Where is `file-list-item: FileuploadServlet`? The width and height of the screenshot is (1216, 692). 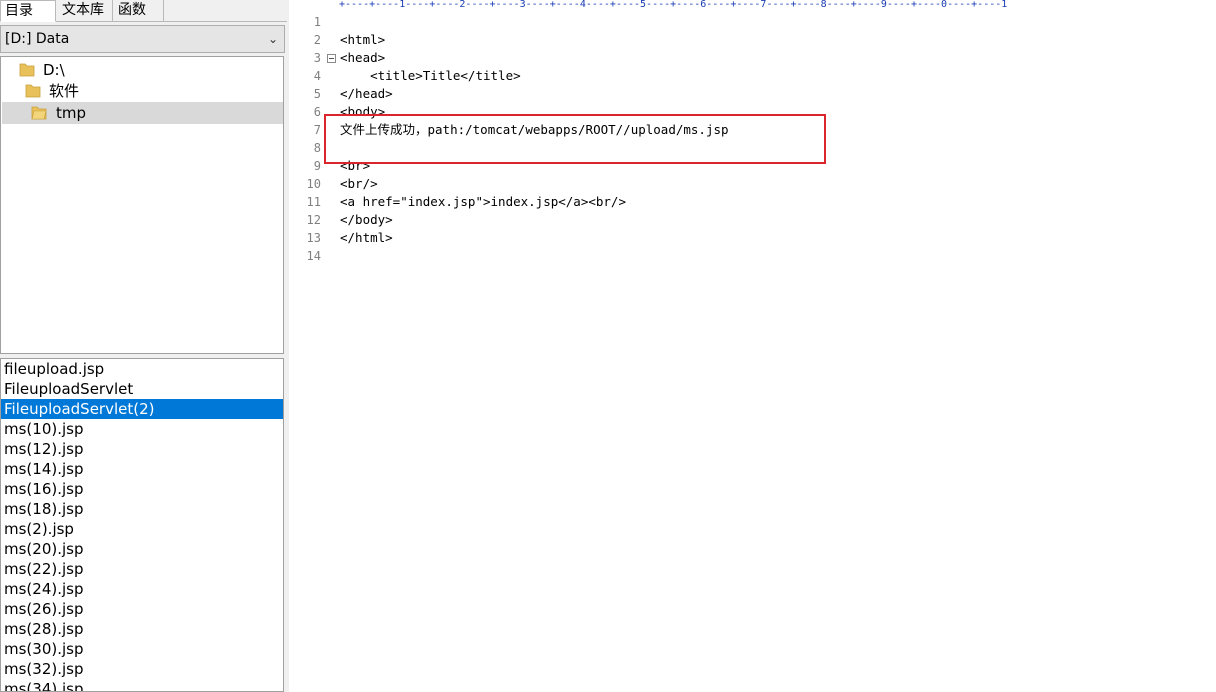
file-list-item: FileuploadServlet is located at coordinates (142, 389).